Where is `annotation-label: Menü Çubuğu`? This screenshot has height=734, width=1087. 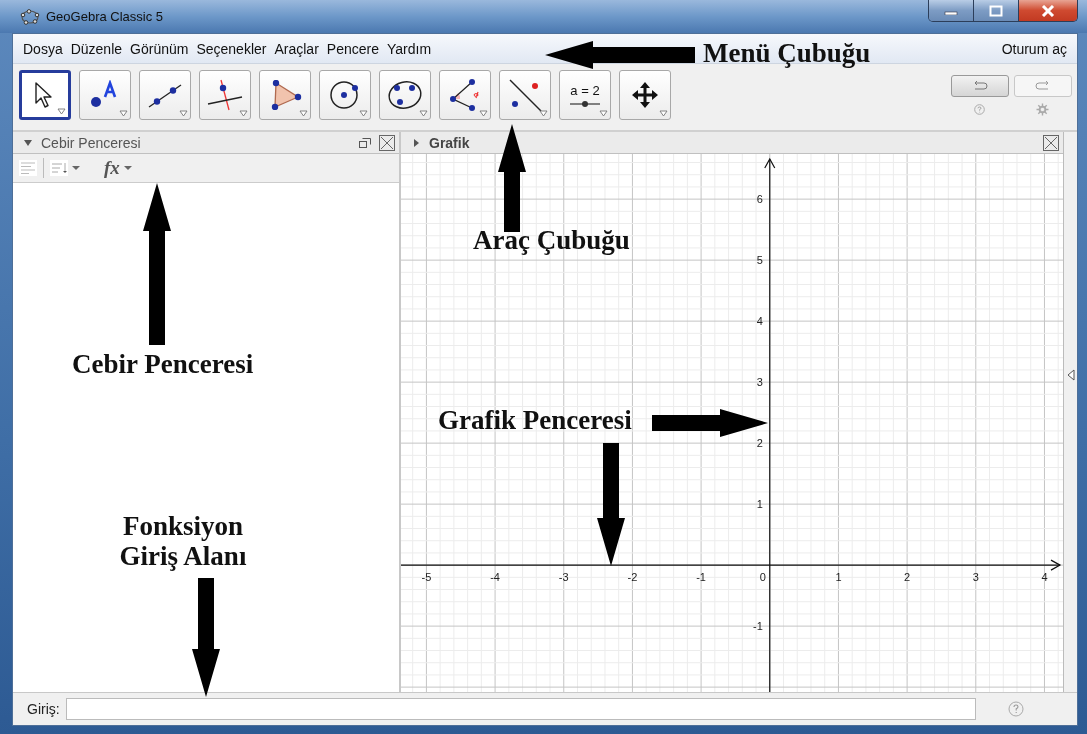
annotation-label: Menü Çubuğu is located at coordinates (787, 54).